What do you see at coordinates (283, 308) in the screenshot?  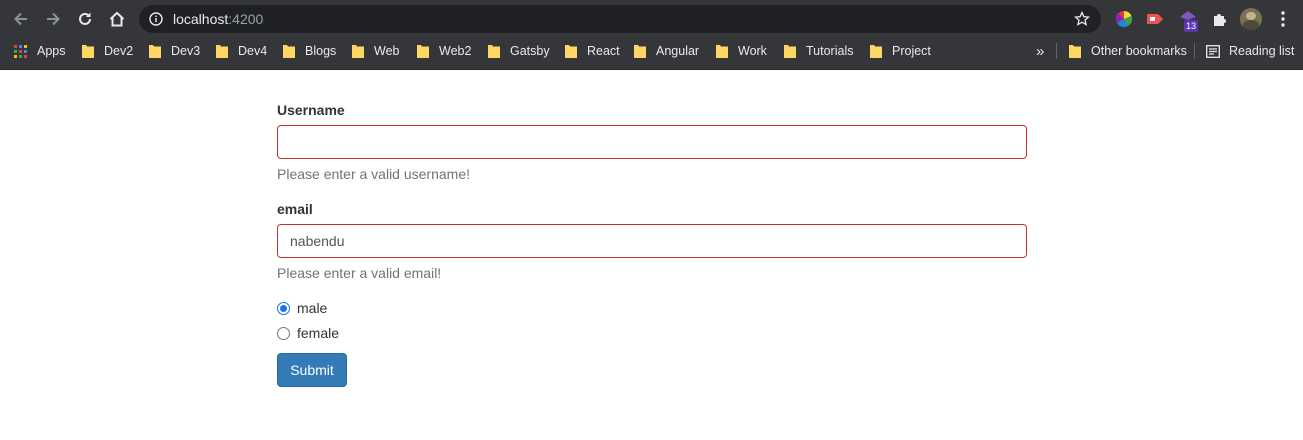 I see `radio-button-checked` at bounding box center [283, 308].